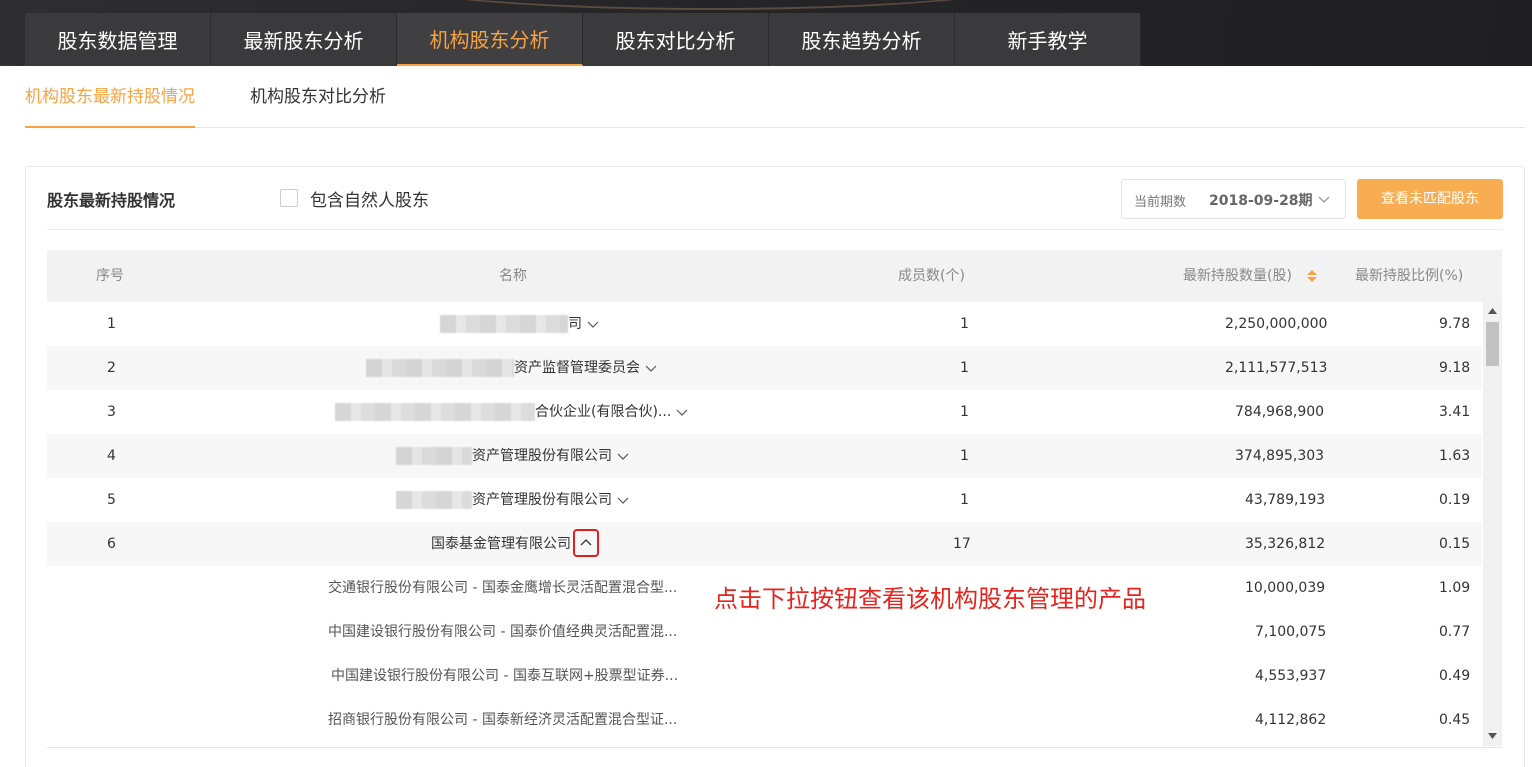 The height and width of the screenshot is (767, 1532). What do you see at coordinates (962, 544) in the screenshot?
I see `row-members: 17` at bounding box center [962, 544].